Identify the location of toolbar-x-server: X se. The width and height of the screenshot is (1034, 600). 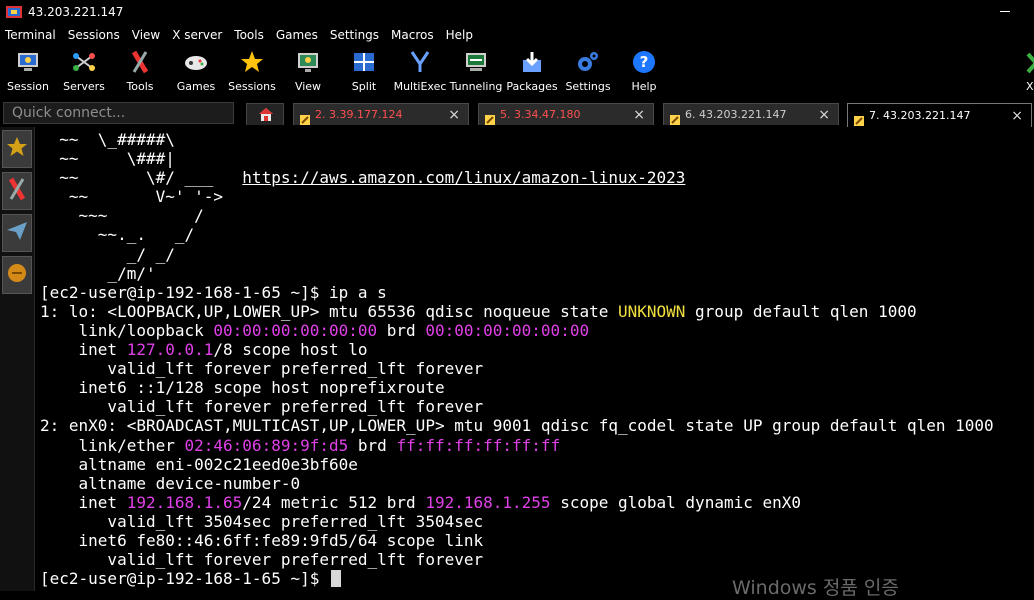
(1023, 72).